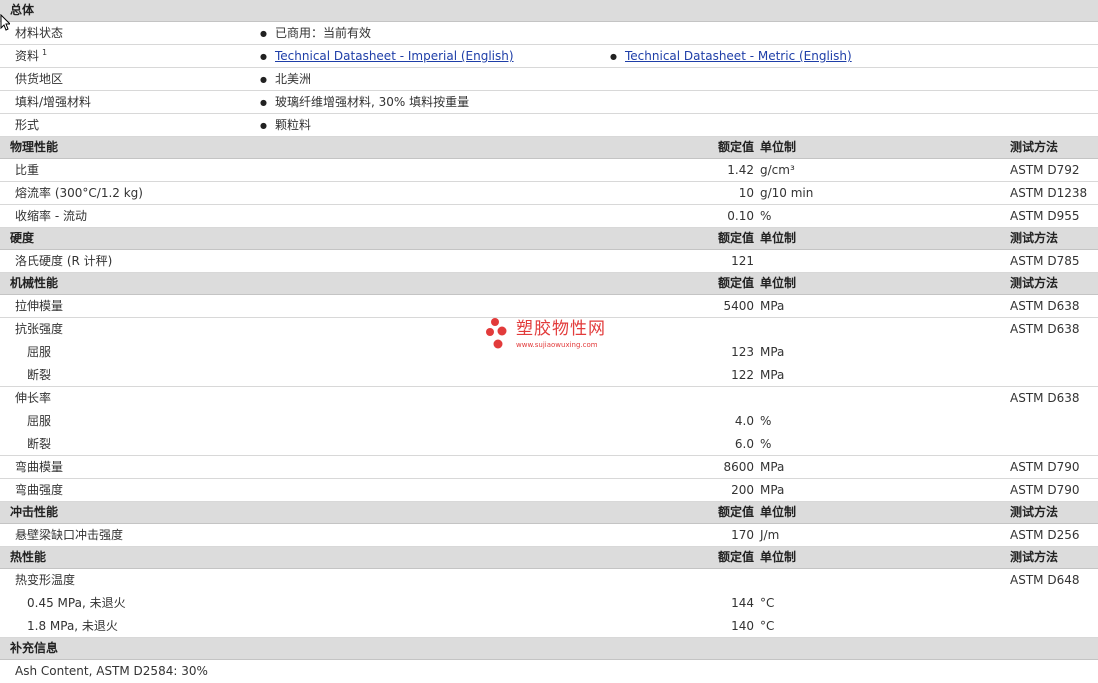 This screenshot has width=1098, height=683. What do you see at coordinates (76, 603) in the screenshot?
I see `property-name: 0.45 MPa, 未退火` at bounding box center [76, 603].